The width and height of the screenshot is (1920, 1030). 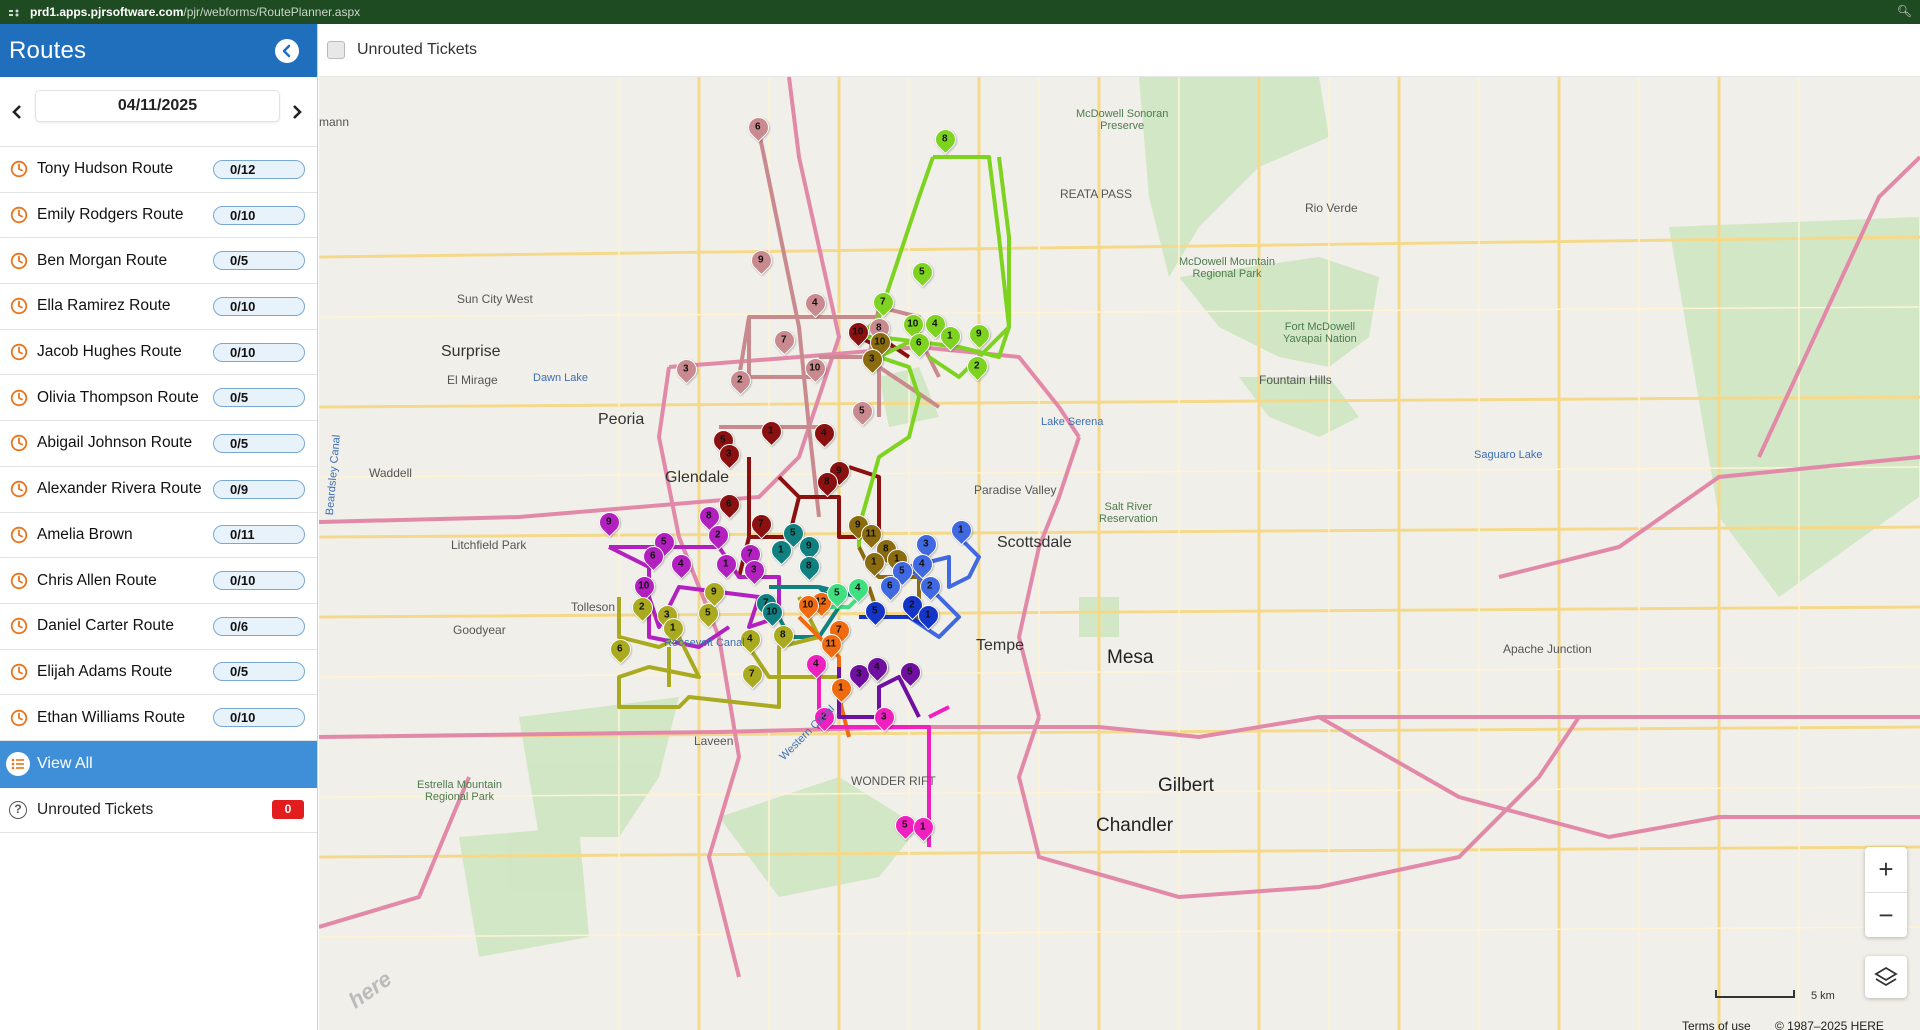 I want to click on site-info-icon, so click(x=14, y=12).